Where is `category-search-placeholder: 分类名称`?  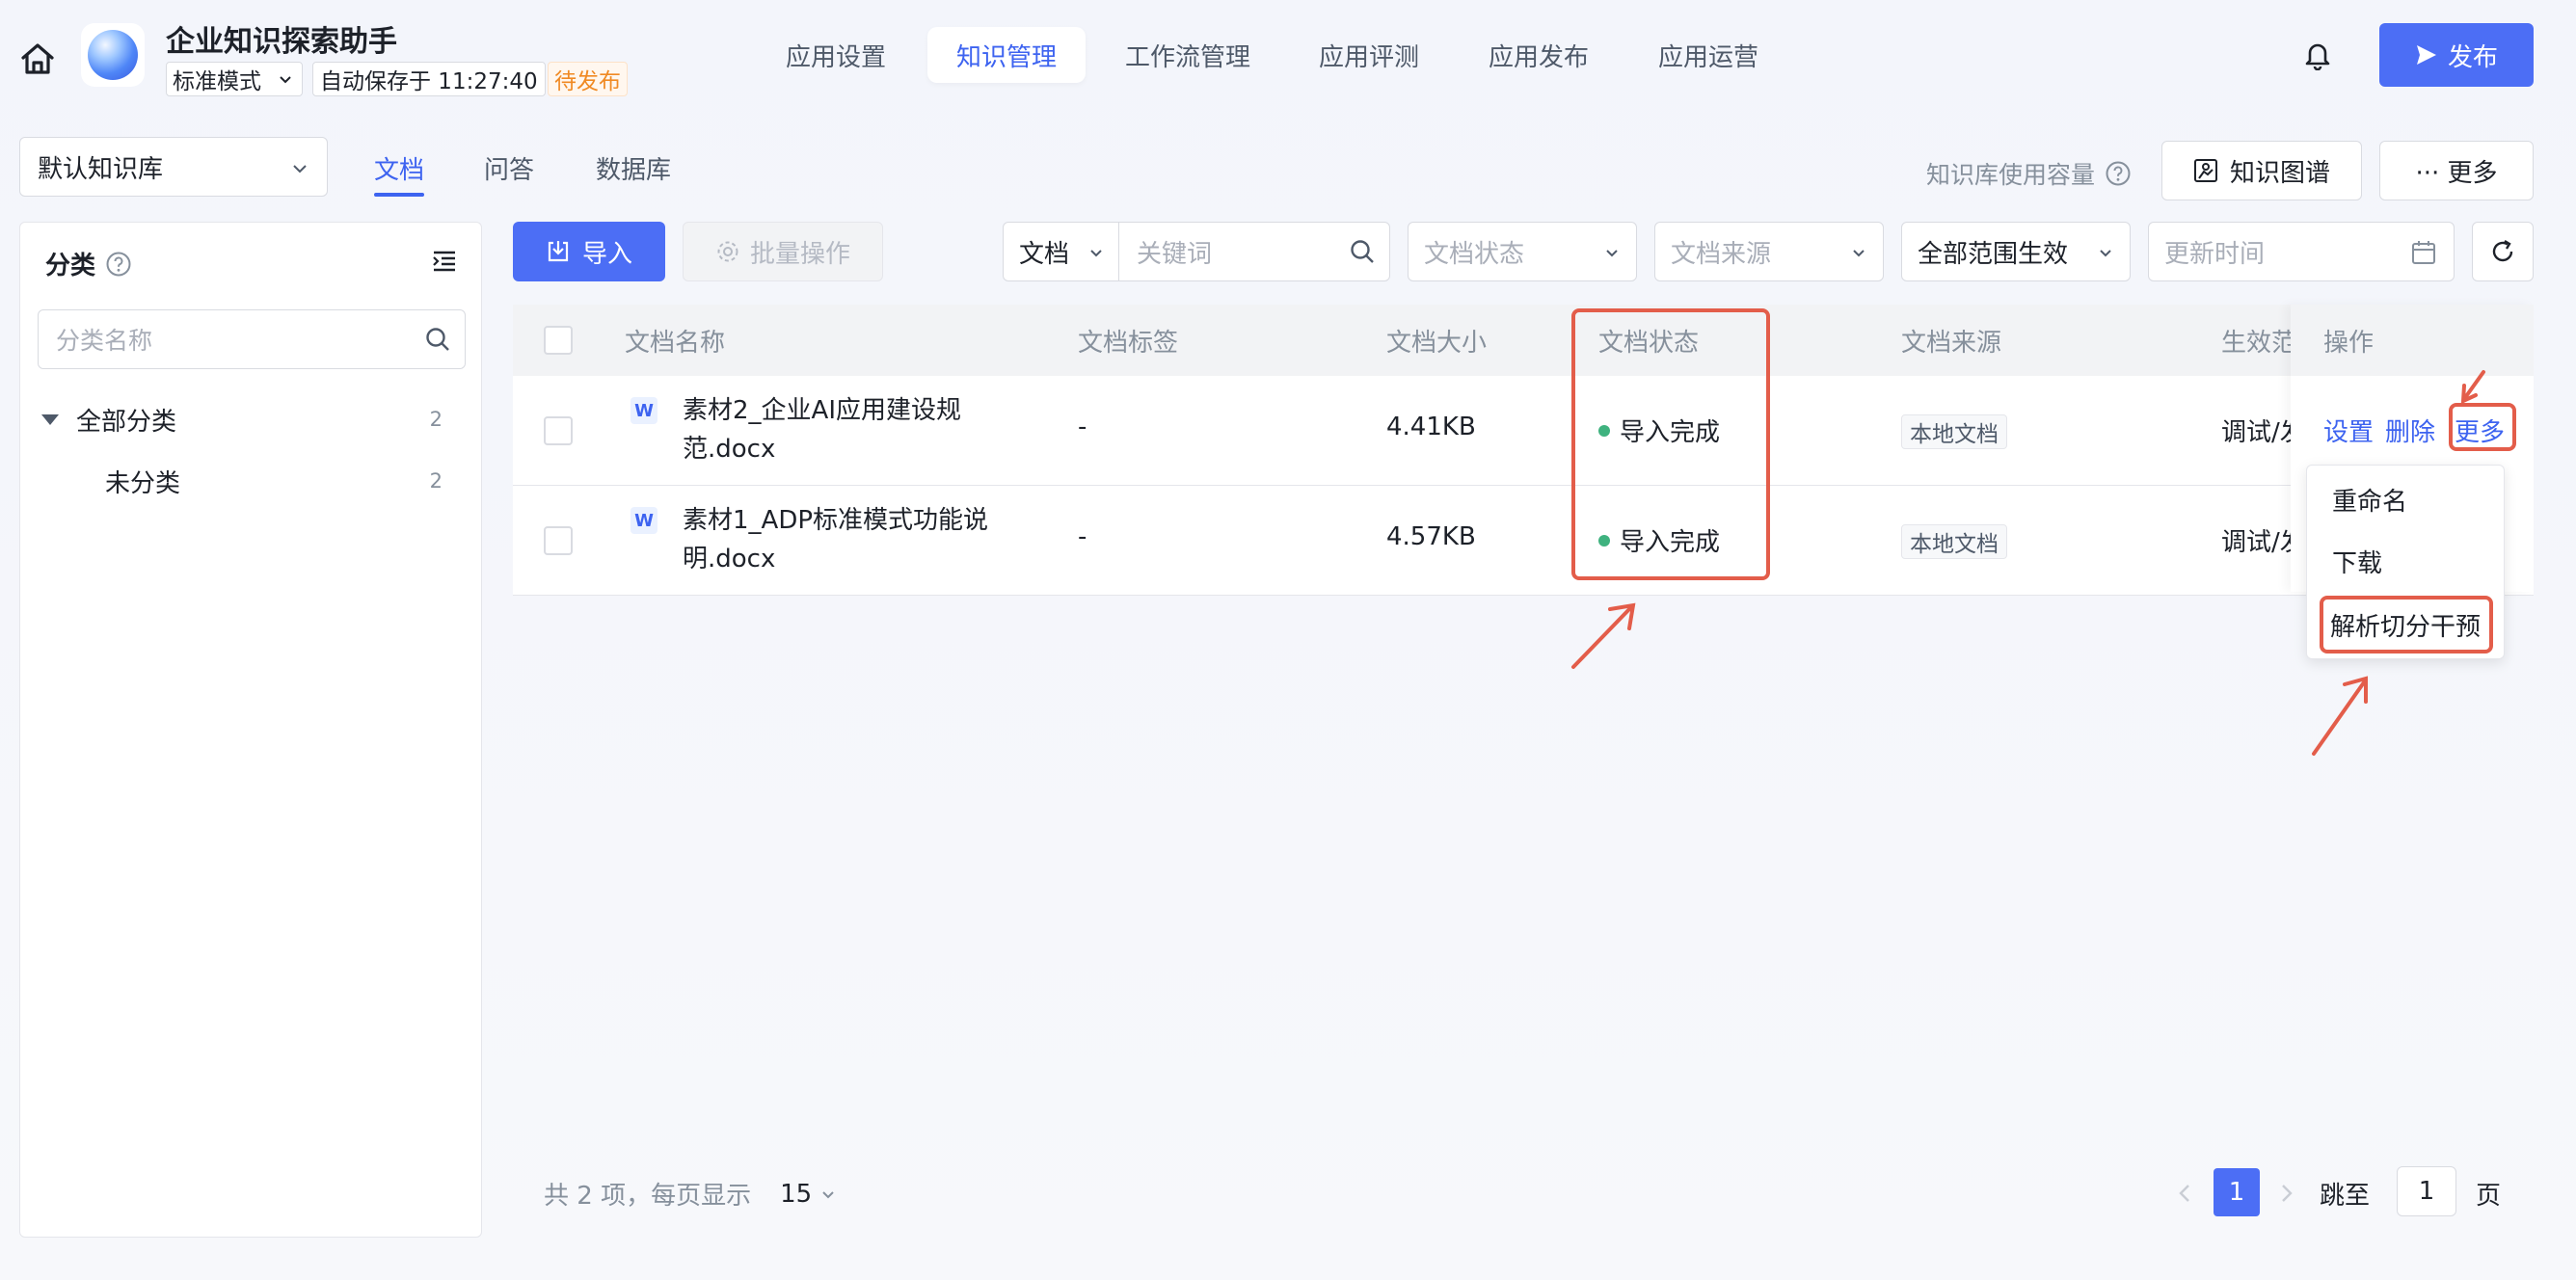 category-search-placeholder: 分类名称 is located at coordinates (105, 341).